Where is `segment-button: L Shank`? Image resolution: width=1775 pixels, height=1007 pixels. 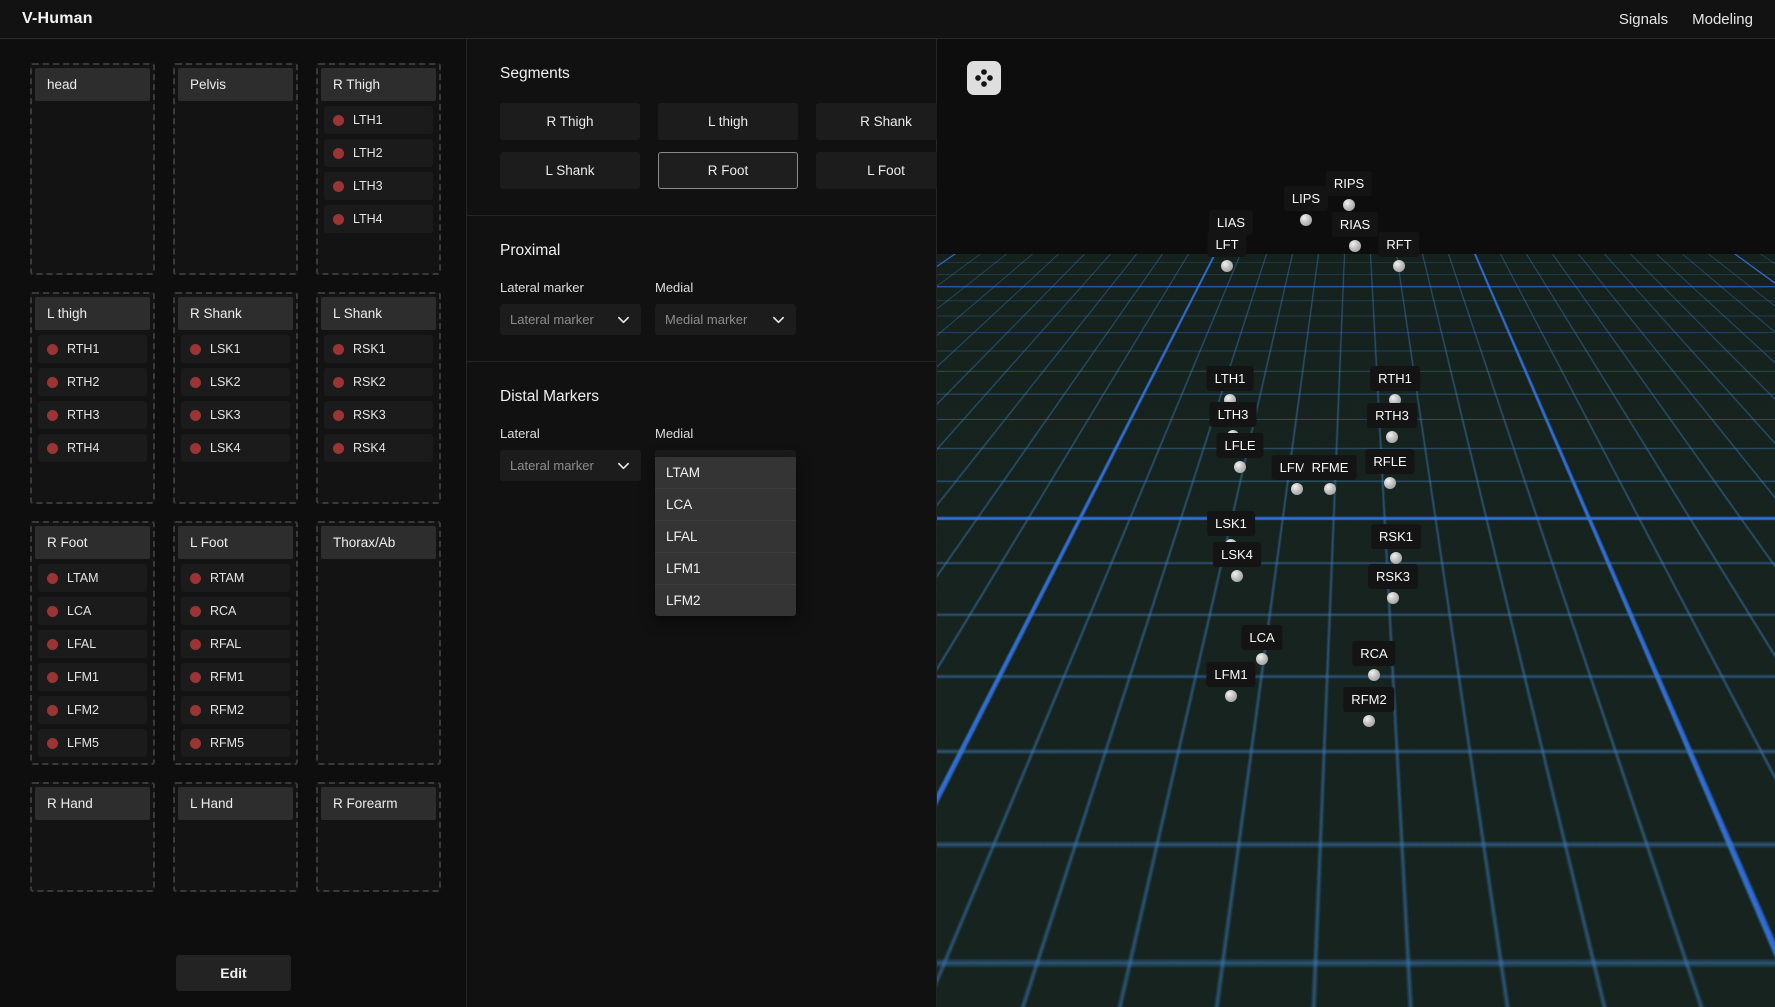 segment-button: L Shank is located at coordinates (570, 170).